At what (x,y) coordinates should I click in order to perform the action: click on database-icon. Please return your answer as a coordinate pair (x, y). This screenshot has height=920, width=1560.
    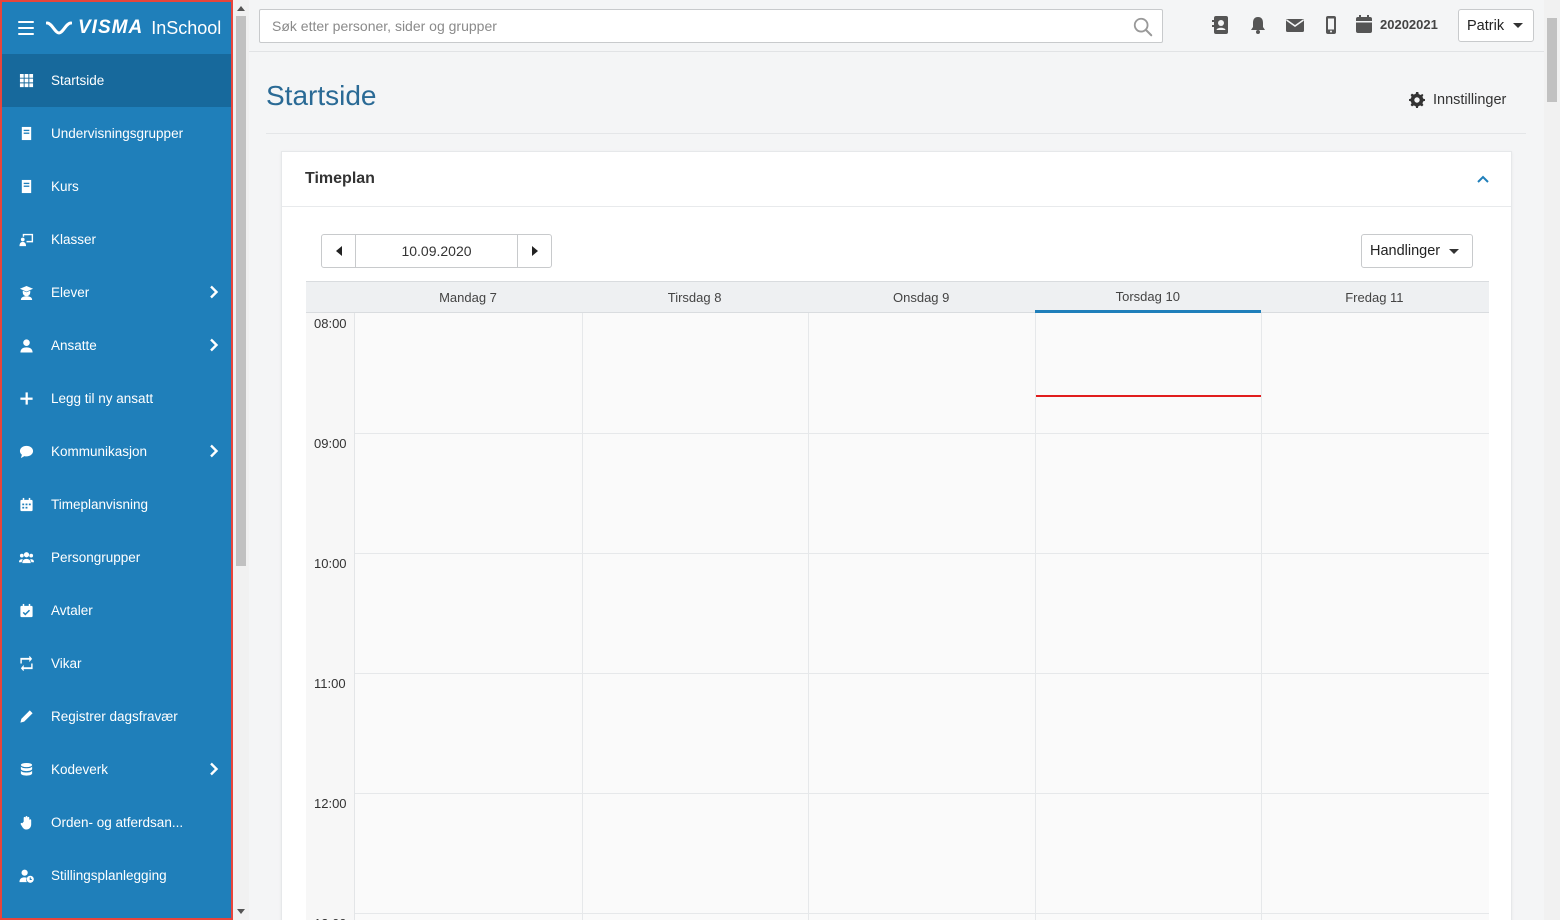
    Looking at the image, I should click on (26, 770).